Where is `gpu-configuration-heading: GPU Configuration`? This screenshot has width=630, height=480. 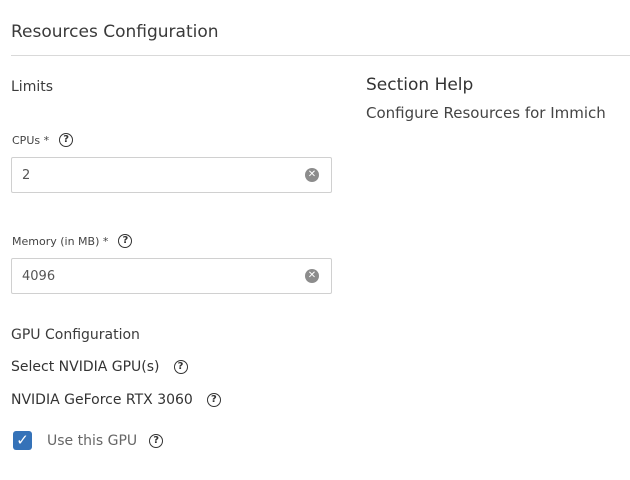 gpu-configuration-heading: GPU Configuration is located at coordinates (75, 335).